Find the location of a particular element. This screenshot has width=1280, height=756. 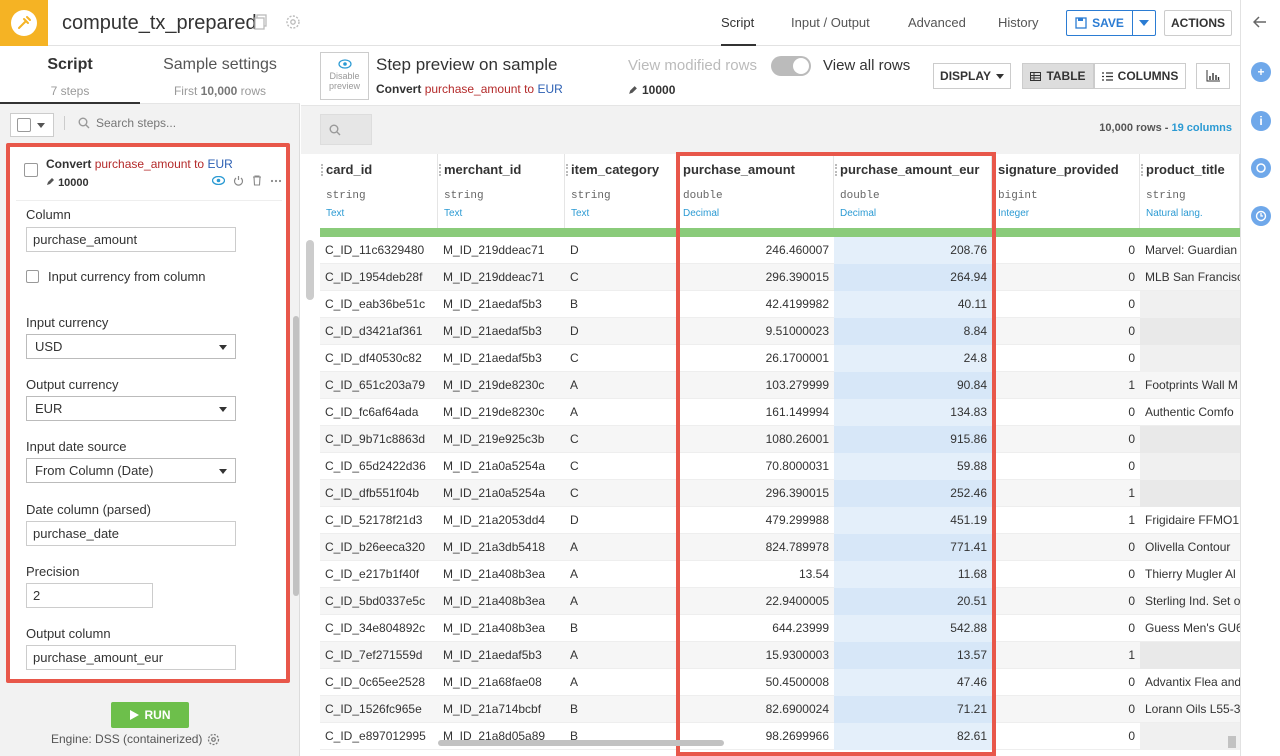

column-input: purchase_amount is located at coordinates (131, 239).